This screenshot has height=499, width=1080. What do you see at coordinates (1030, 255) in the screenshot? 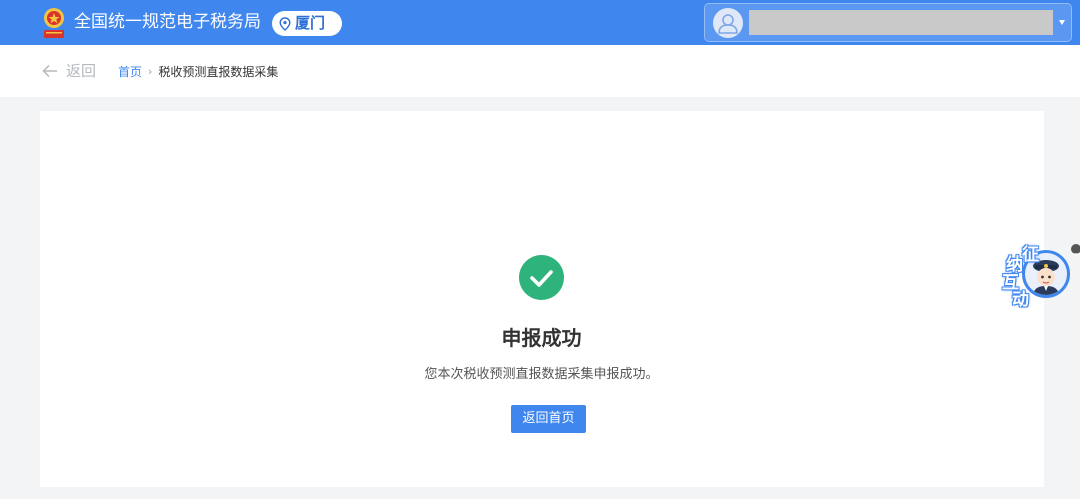
I see `assistant-char-1: 征` at bounding box center [1030, 255].